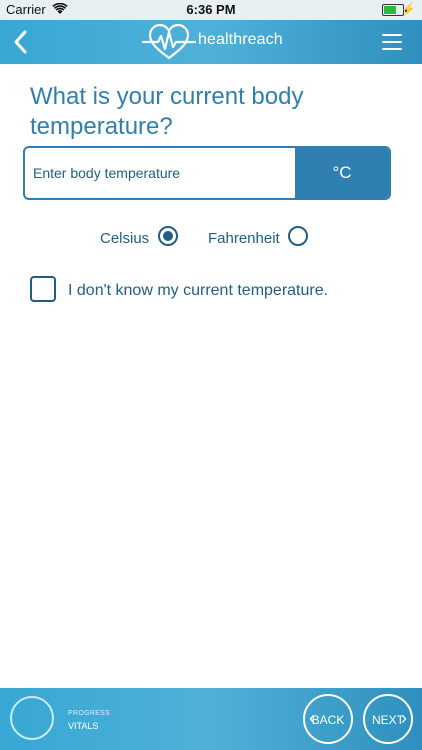  I want to click on progress-ring, so click(32, 718).